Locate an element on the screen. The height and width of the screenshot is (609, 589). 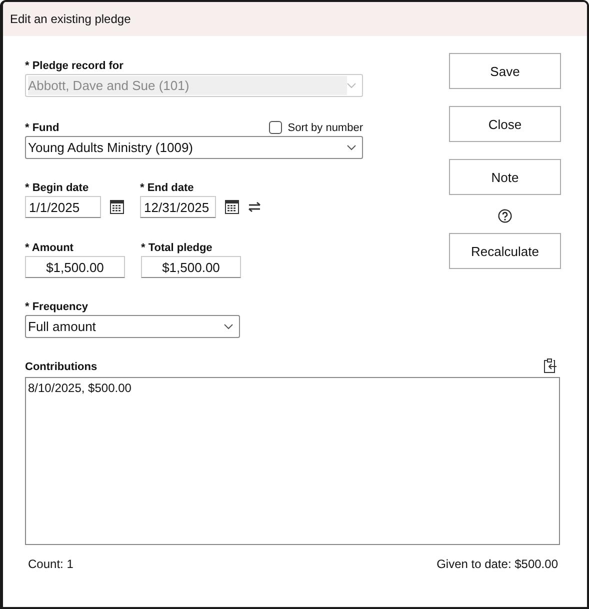
swap-icon is located at coordinates (254, 207).